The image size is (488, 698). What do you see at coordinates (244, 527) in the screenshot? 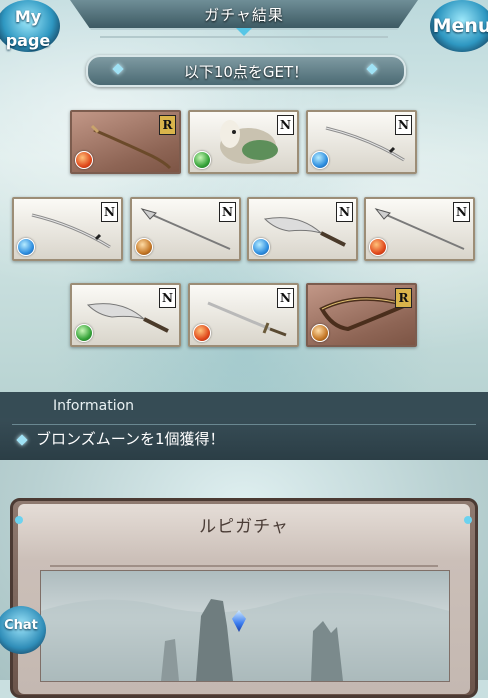
I see `gacha-panel-title: ルピガチャ` at bounding box center [244, 527].